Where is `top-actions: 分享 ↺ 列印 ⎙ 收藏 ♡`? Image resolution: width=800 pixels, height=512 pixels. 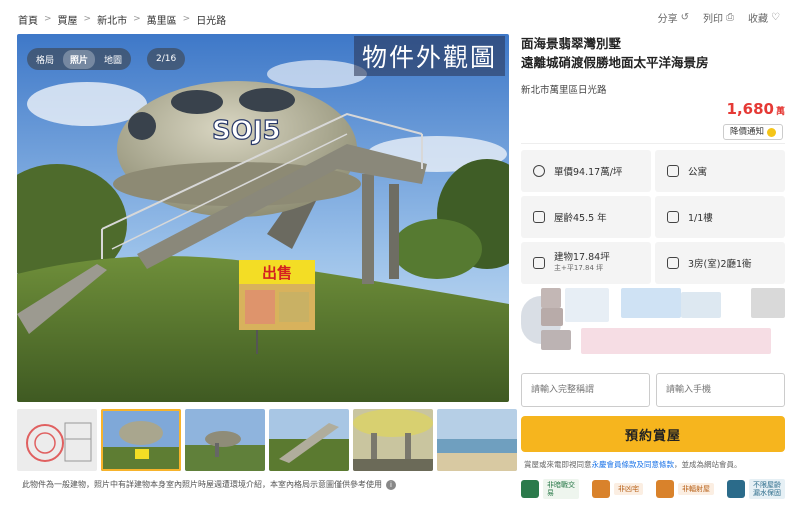
top-actions: 分享 ↺ 列印 ⎙ 收藏 ♡ is located at coordinates (719, 17).